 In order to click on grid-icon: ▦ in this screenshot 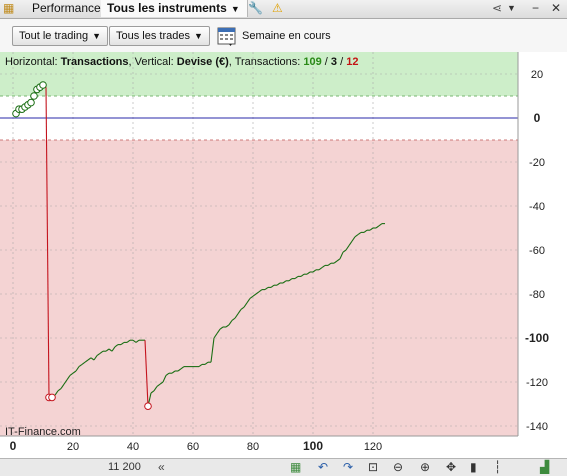, I will do `click(9, 8)`.